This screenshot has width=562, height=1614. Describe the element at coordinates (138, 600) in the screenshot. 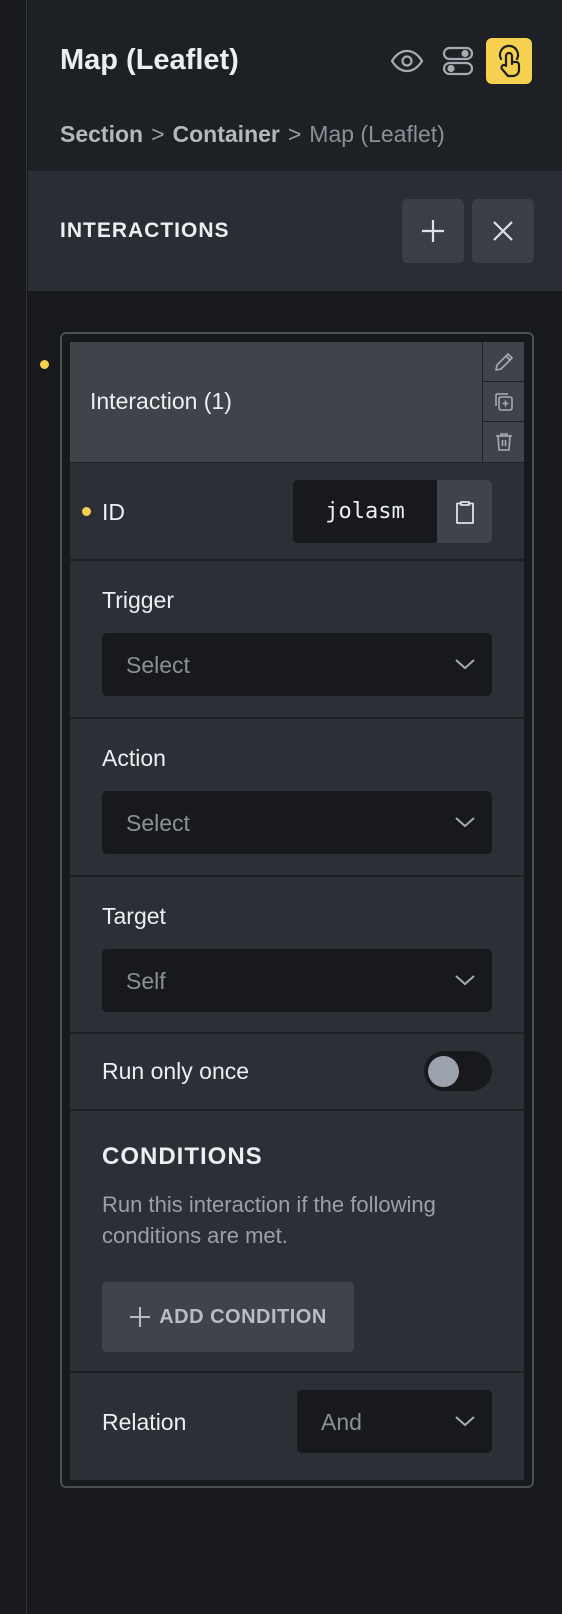

I see `trigger-label: Trigger` at that location.